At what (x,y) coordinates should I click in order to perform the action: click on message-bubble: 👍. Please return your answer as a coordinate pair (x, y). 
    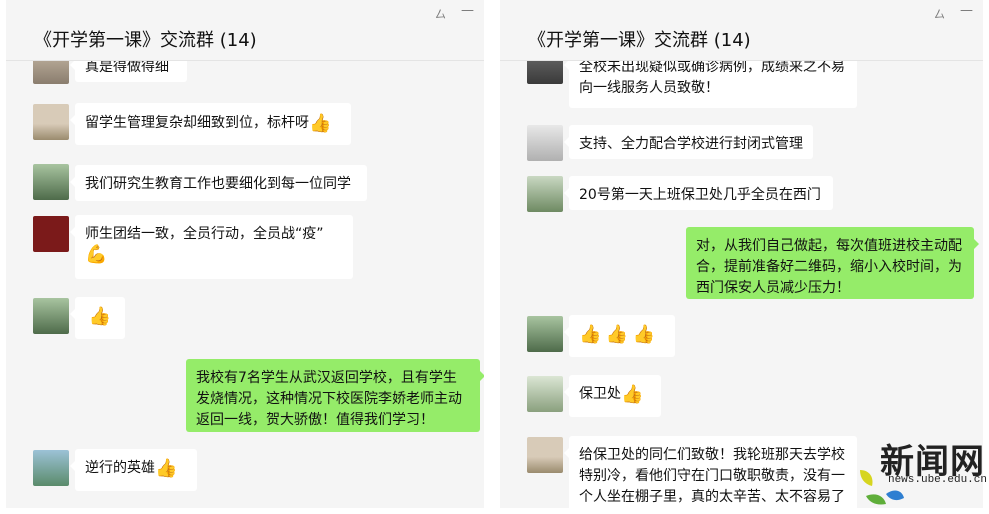
    Looking at the image, I should click on (97, 318).